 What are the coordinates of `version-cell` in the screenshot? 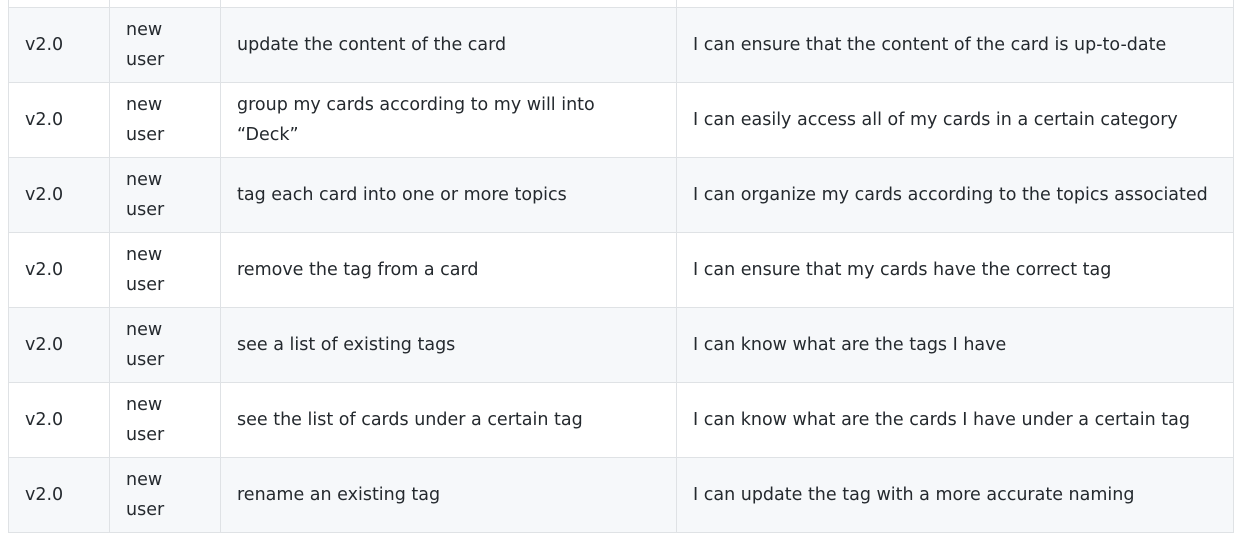 It's located at (59, 4).